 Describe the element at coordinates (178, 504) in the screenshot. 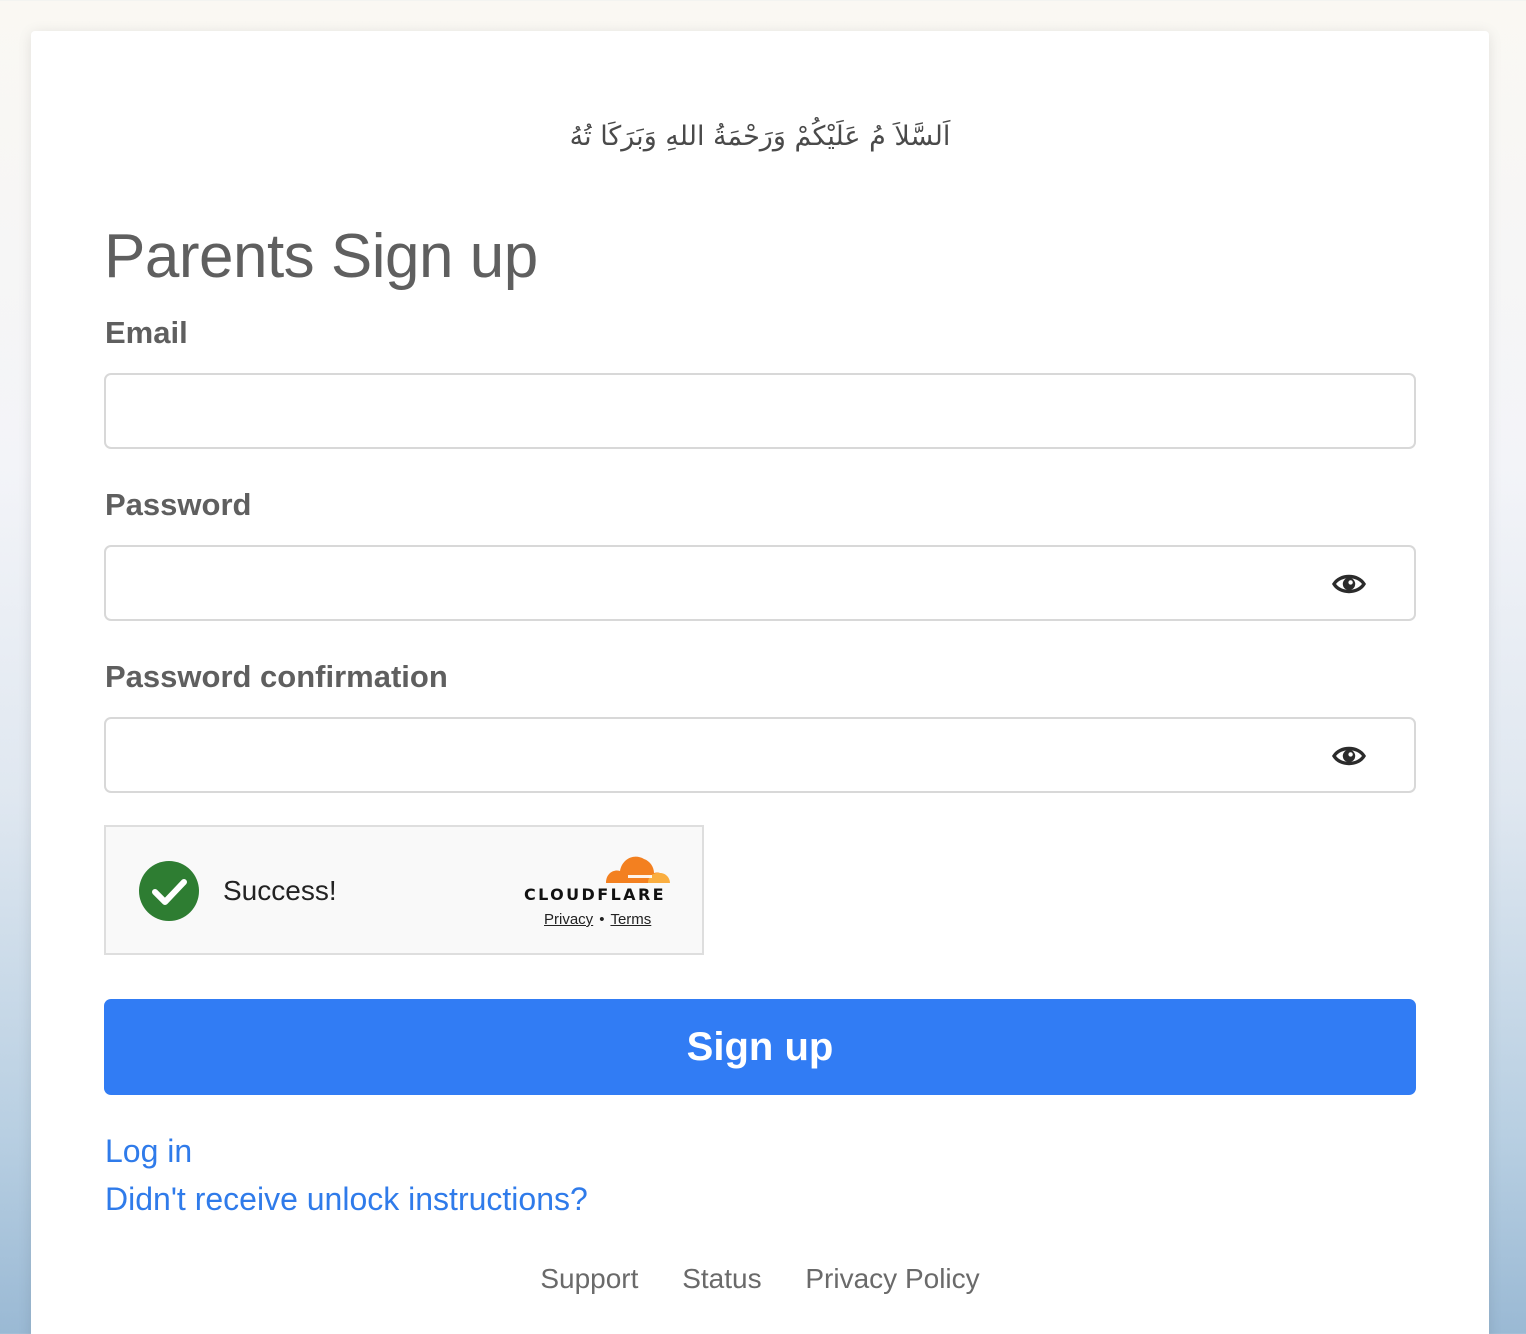

I see `password-label: Password` at that location.